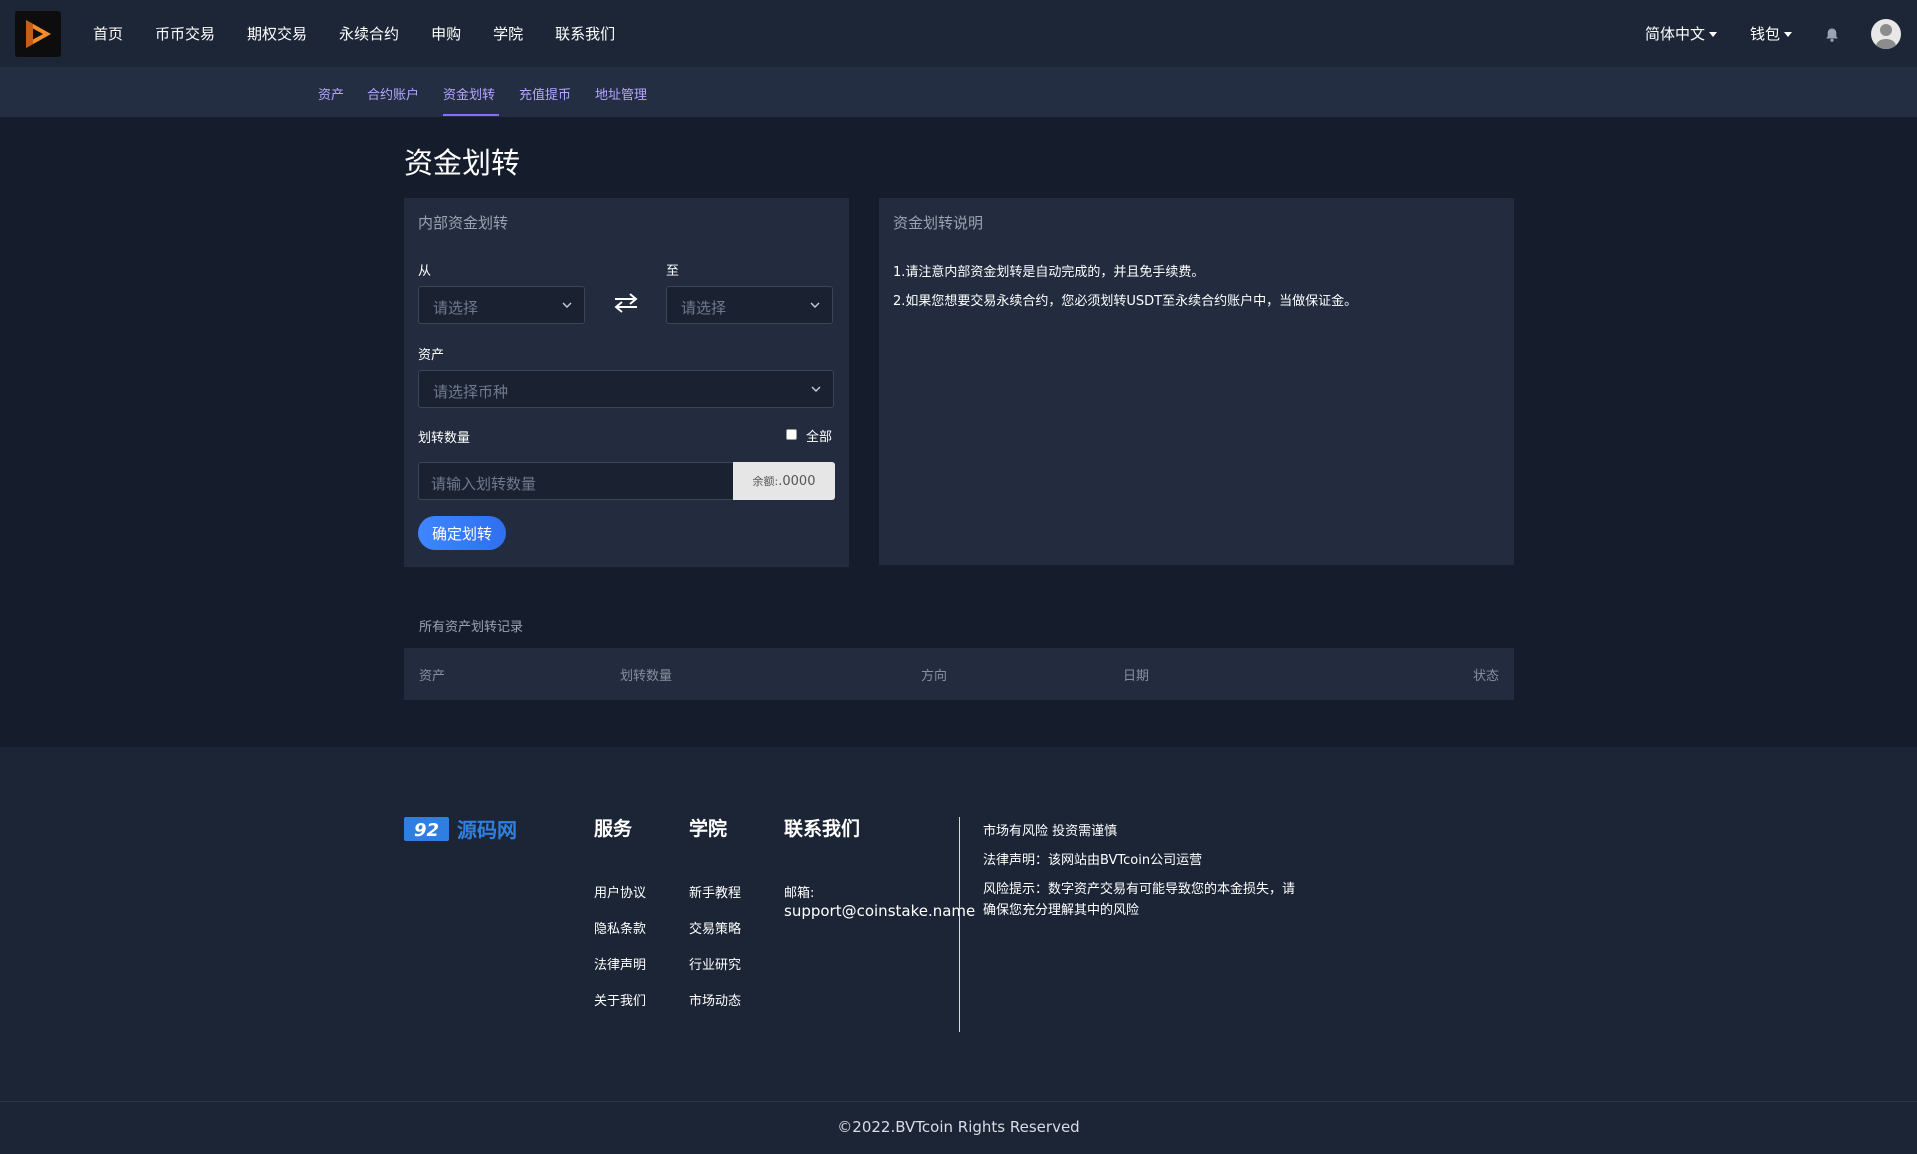  Describe the element at coordinates (1139, 889) in the screenshot. I see `footer-note: 风险提示：数字资产交易有可能导致您的本金损失，请` at that location.